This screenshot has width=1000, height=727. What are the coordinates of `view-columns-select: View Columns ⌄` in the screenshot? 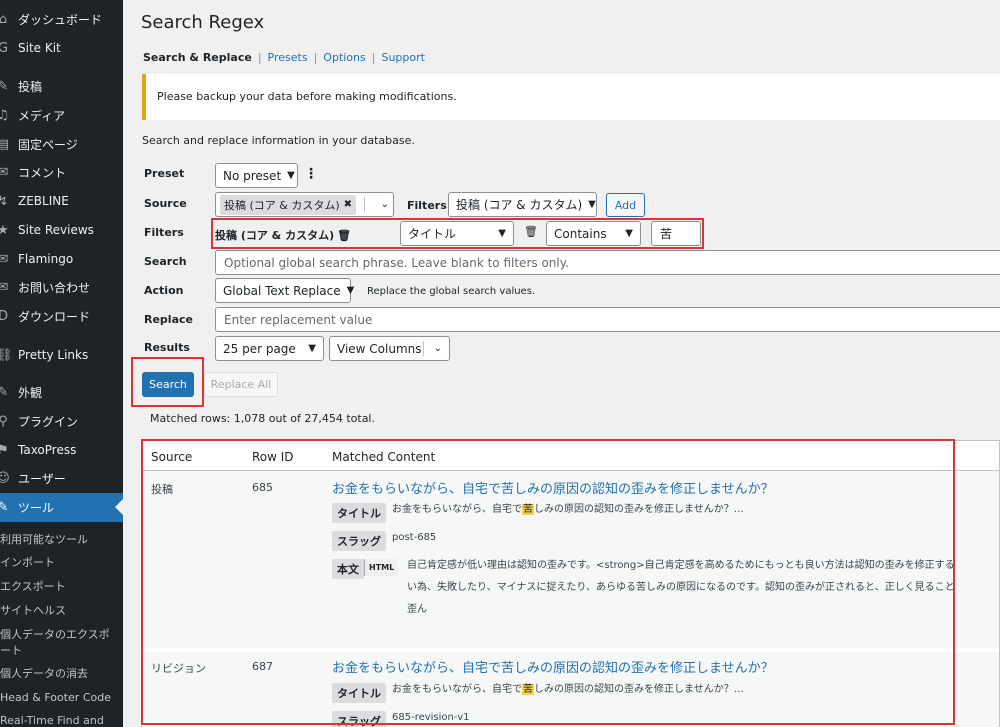 It's located at (389, 348).